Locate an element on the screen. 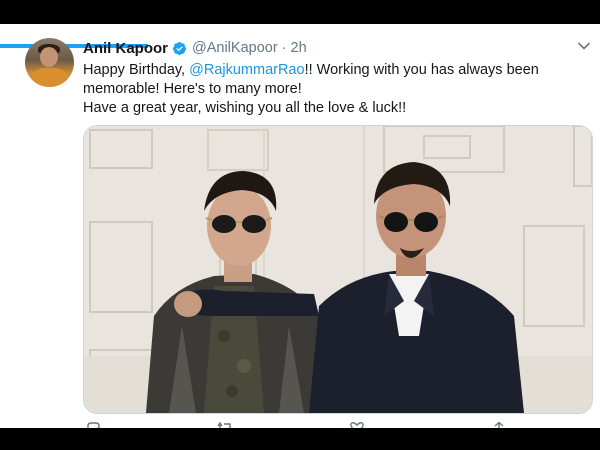 The width and height of the screenshot is (600, 450). share-icon is located at coordinates (499, 425).